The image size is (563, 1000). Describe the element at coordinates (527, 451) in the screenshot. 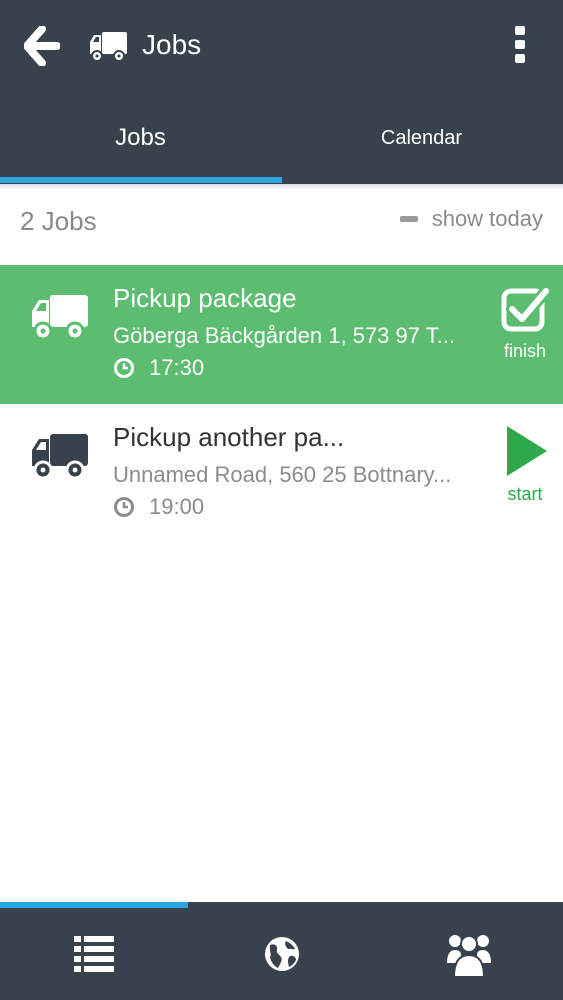

I see `play-icon` at that location.